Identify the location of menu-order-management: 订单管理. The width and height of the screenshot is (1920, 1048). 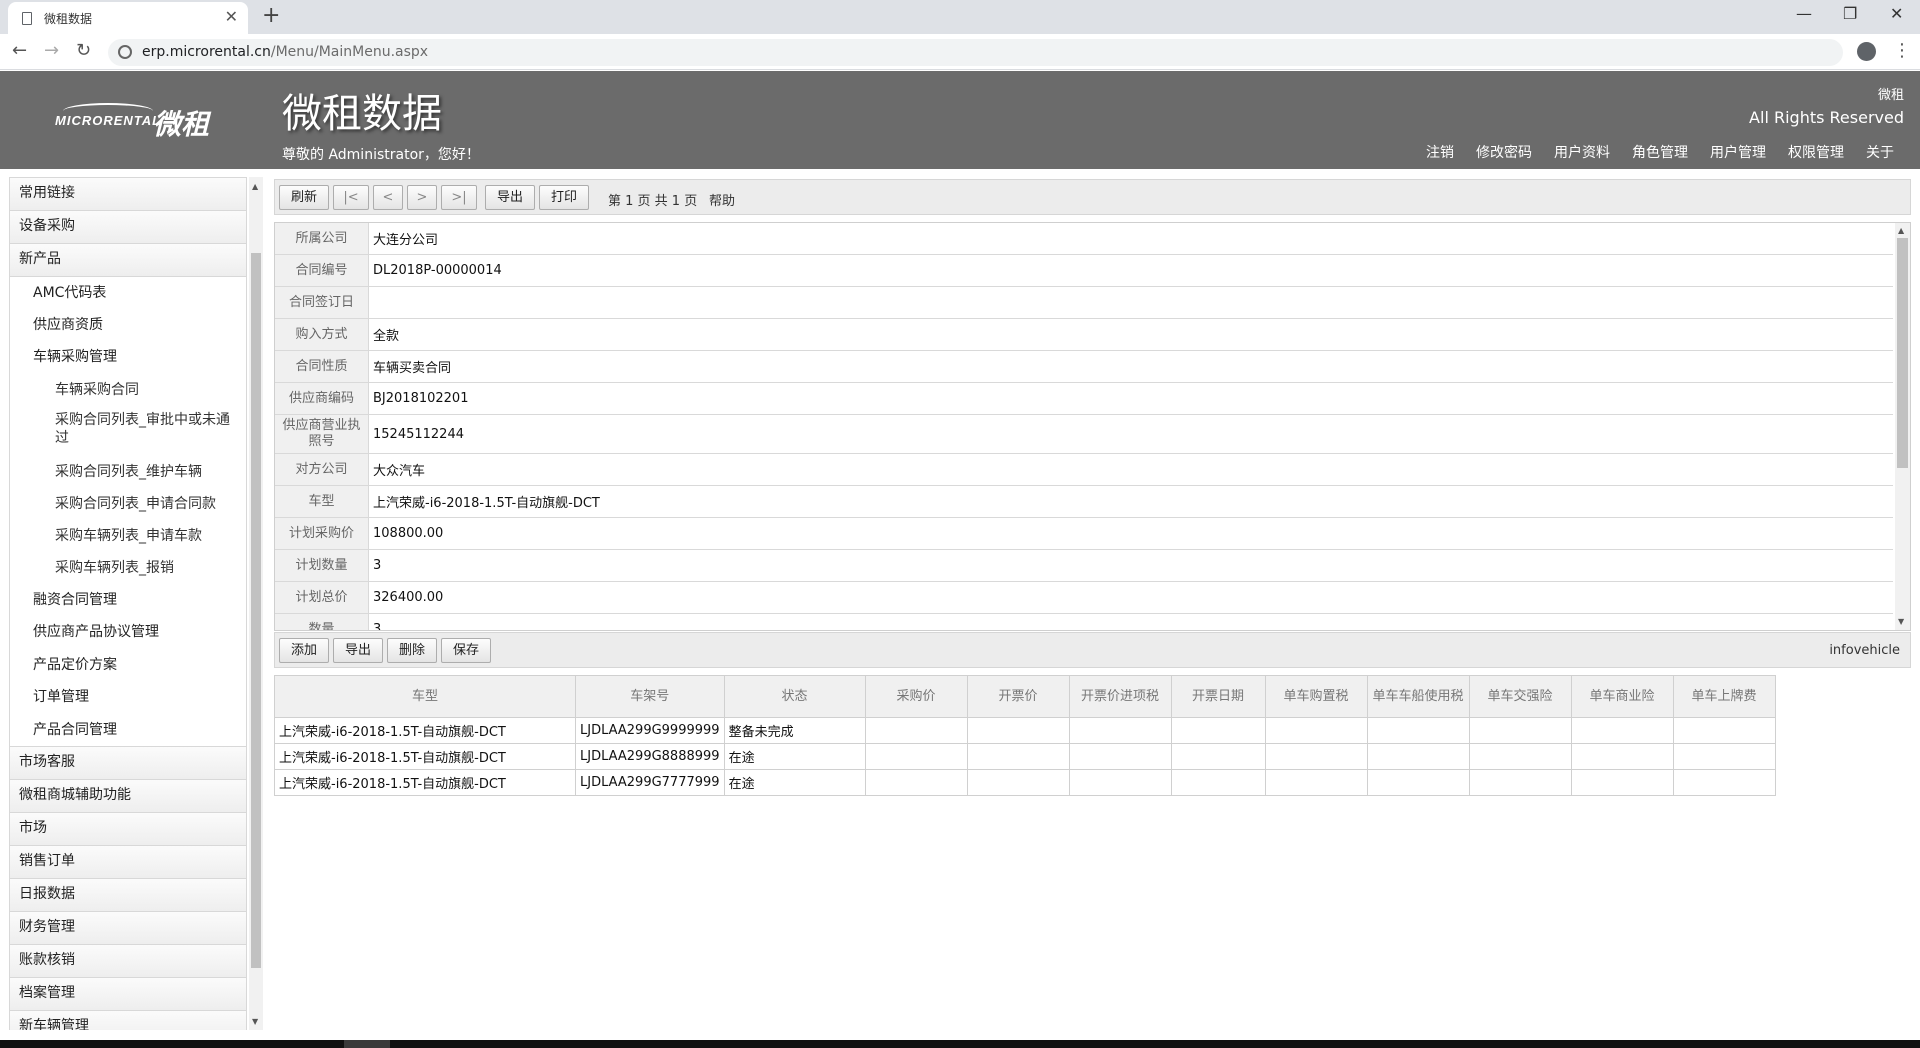
(128, 697).